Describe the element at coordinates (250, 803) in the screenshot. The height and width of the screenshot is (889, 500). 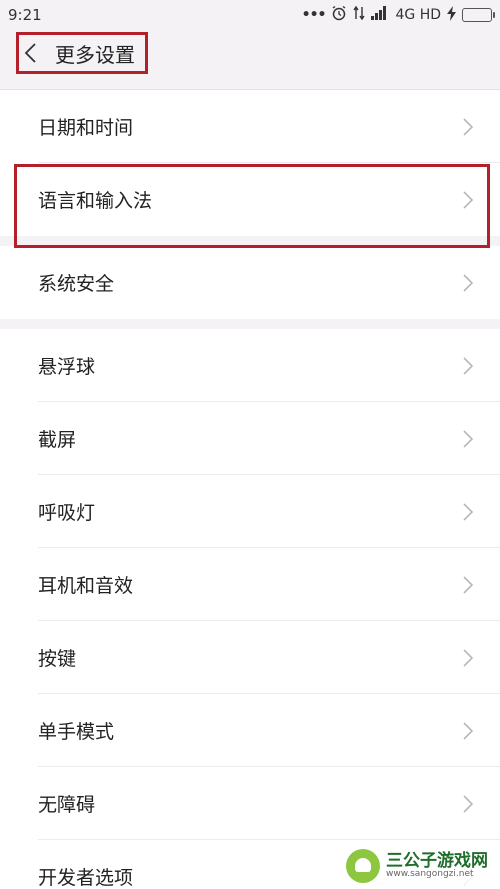
I see `settings-item: 无障碍` at that location.